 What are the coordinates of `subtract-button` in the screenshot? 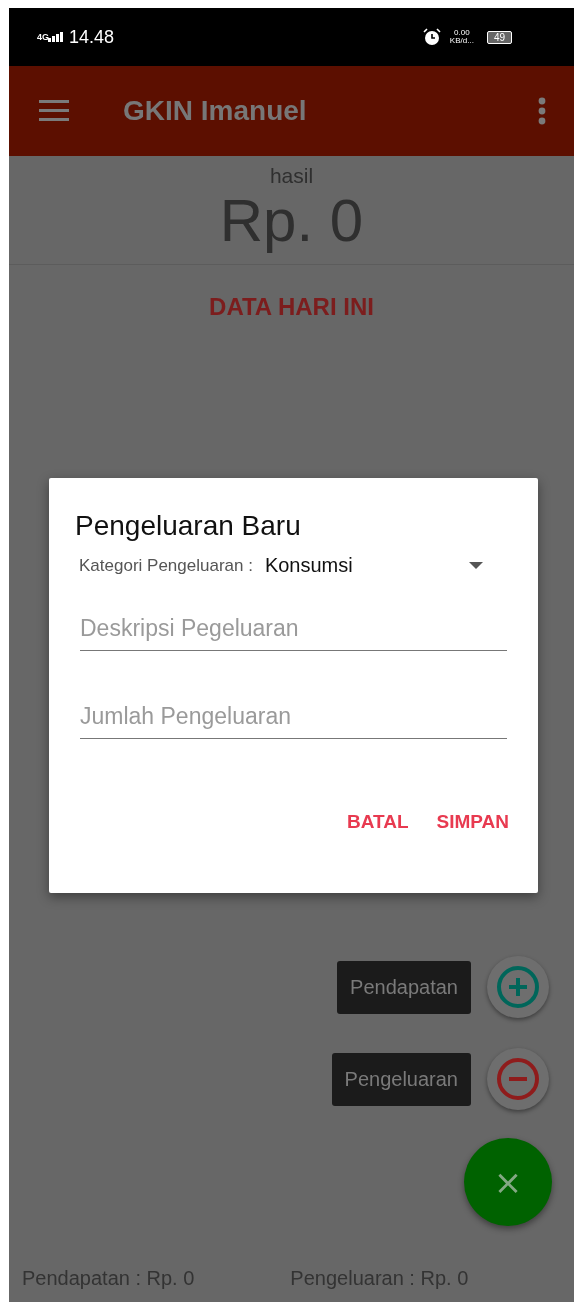 It's located at (518, 1079).